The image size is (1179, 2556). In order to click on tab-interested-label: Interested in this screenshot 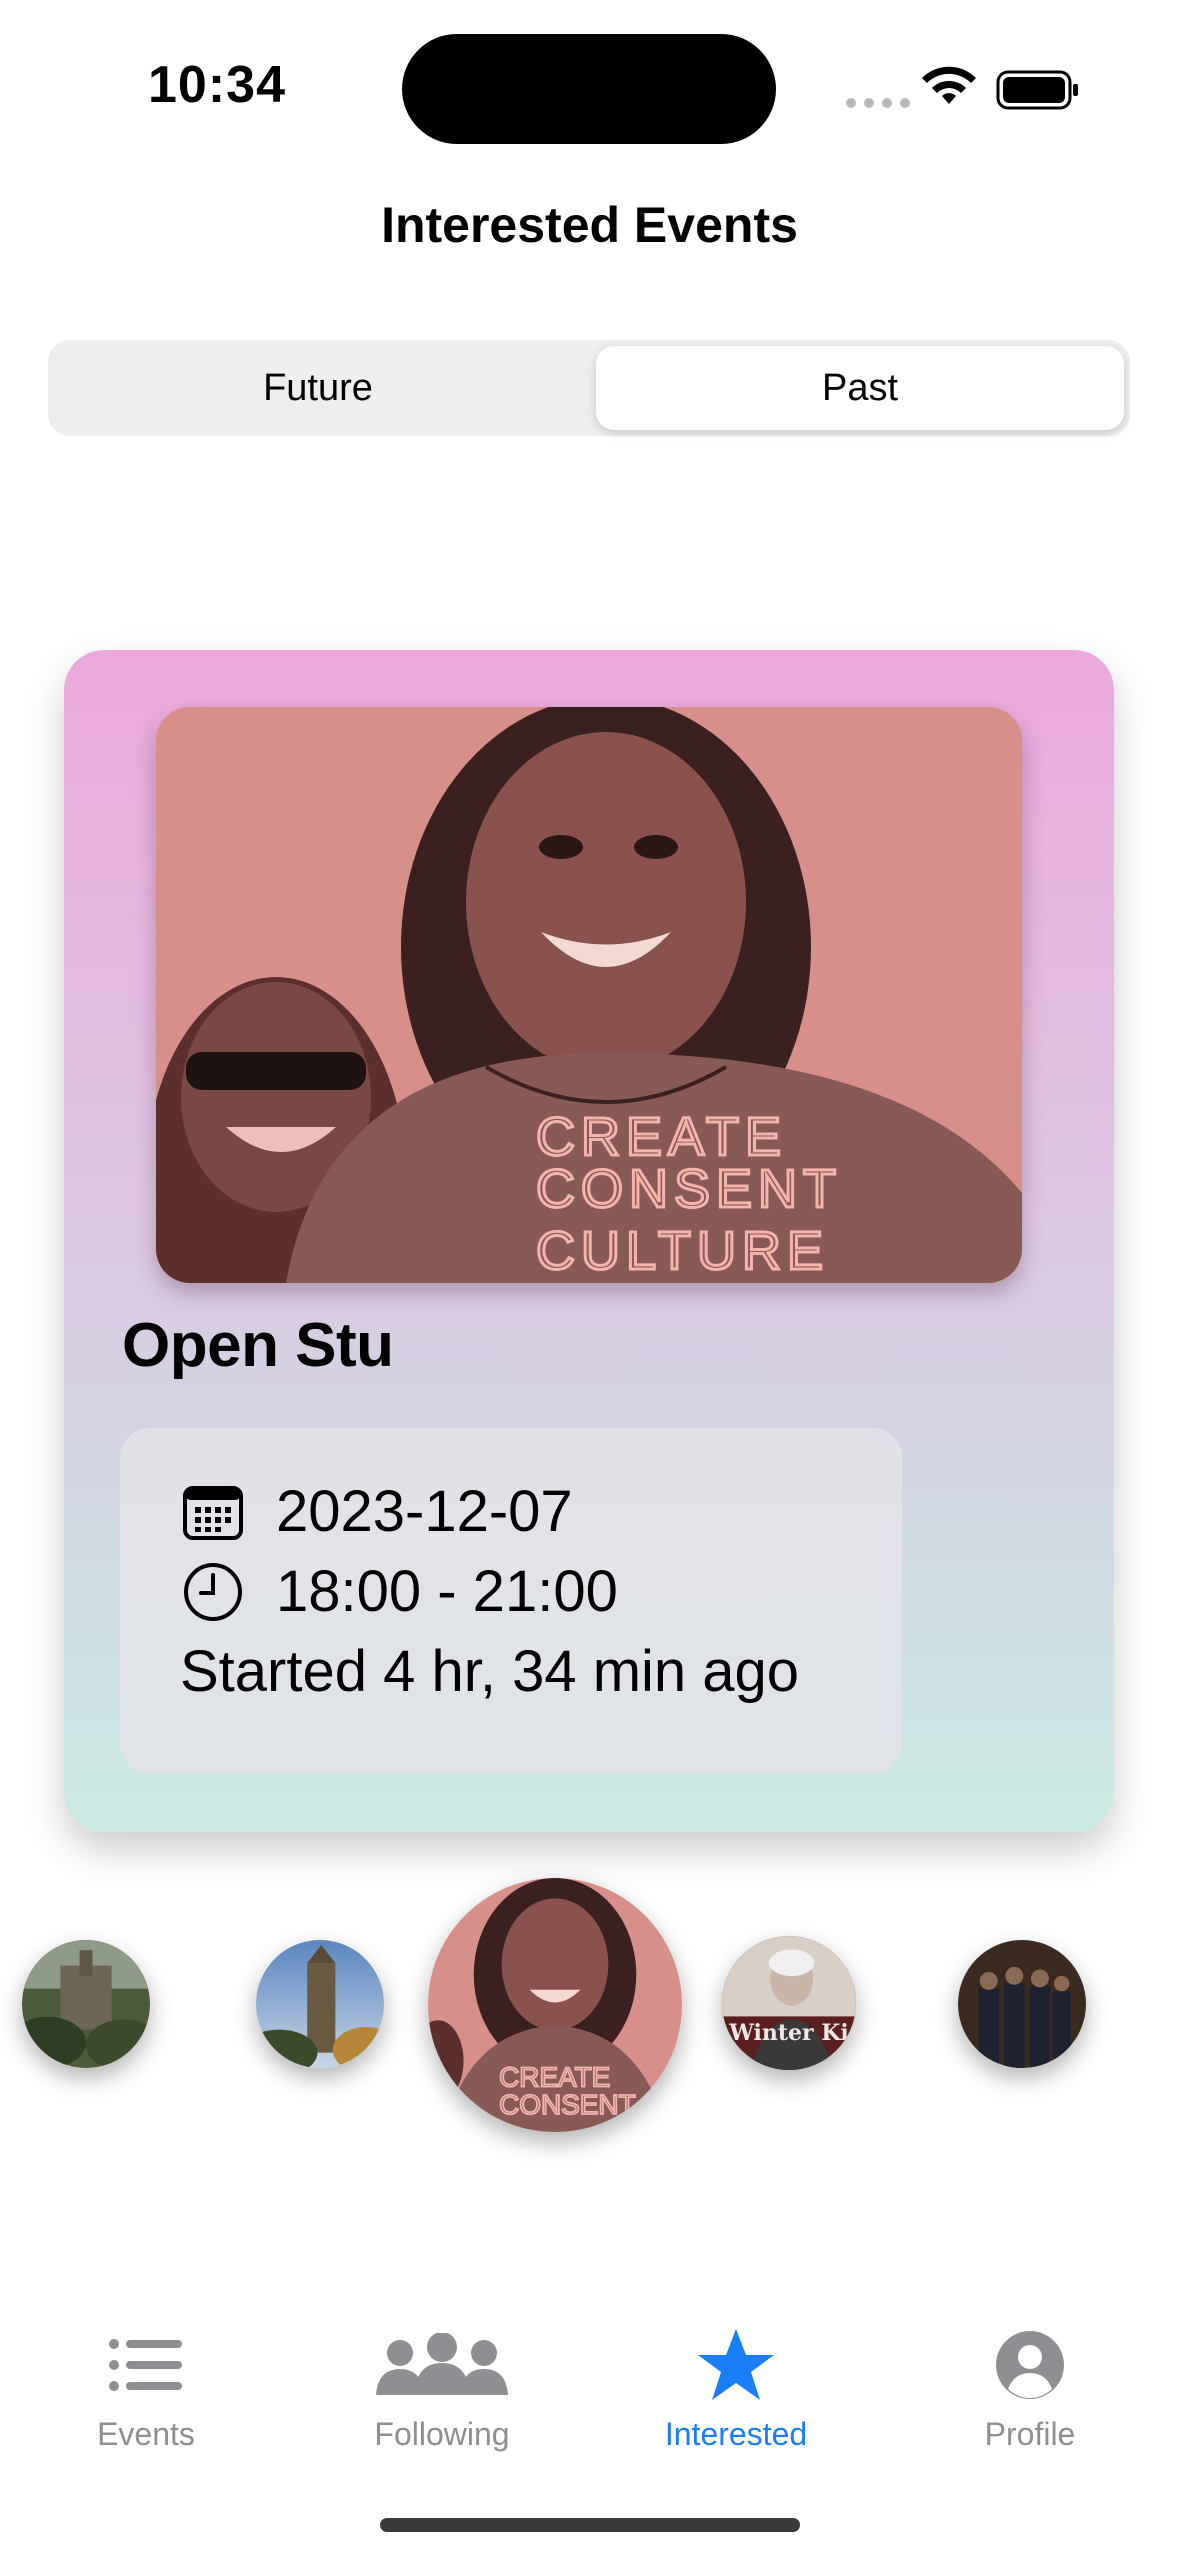, I will do `click(736, 2434)`.